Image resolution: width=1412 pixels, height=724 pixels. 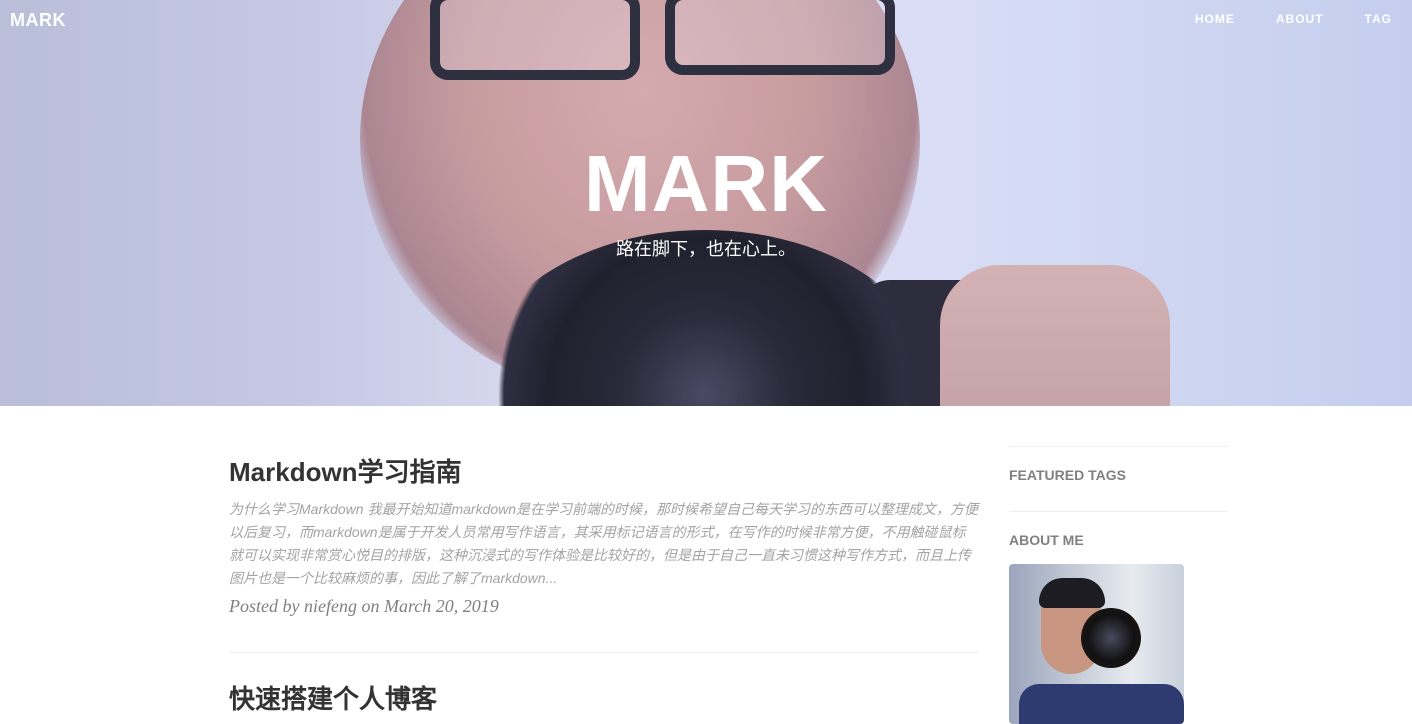 I want to click on top-navbar: MARK HOME ABOUT TAG, so click(x=706, y=20).